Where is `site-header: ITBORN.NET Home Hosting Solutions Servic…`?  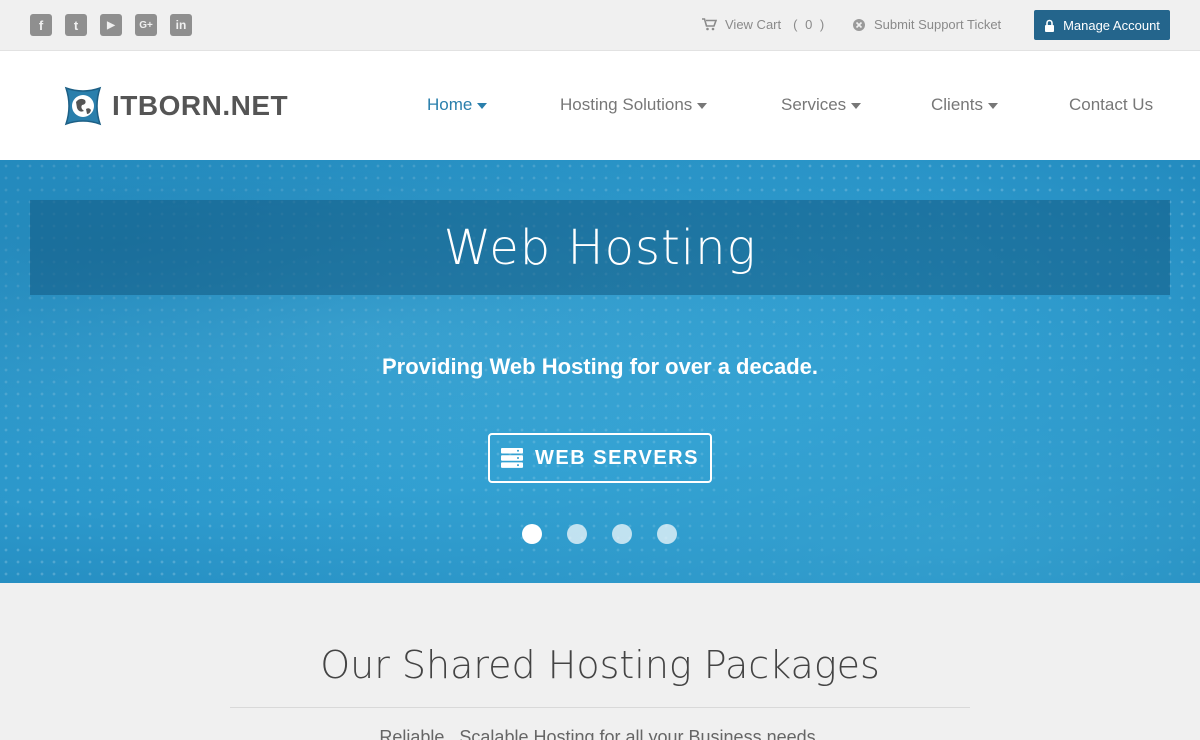
site-header: ITBORN.NET Home Hosting Solutions Servic… is located at coordinates (600, 105).